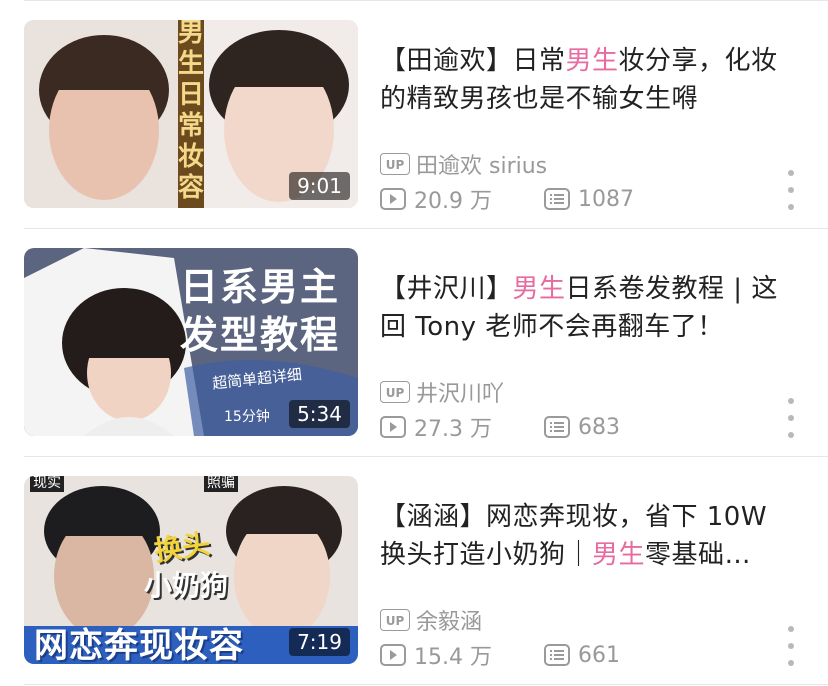 Image resolution: width=828 pixels, height=686 pixels. What do you see at coordinates (247, 417) in the screenshot?
I see `thumb-overlay-text: 15分钟` at bounding box center [247, 417].